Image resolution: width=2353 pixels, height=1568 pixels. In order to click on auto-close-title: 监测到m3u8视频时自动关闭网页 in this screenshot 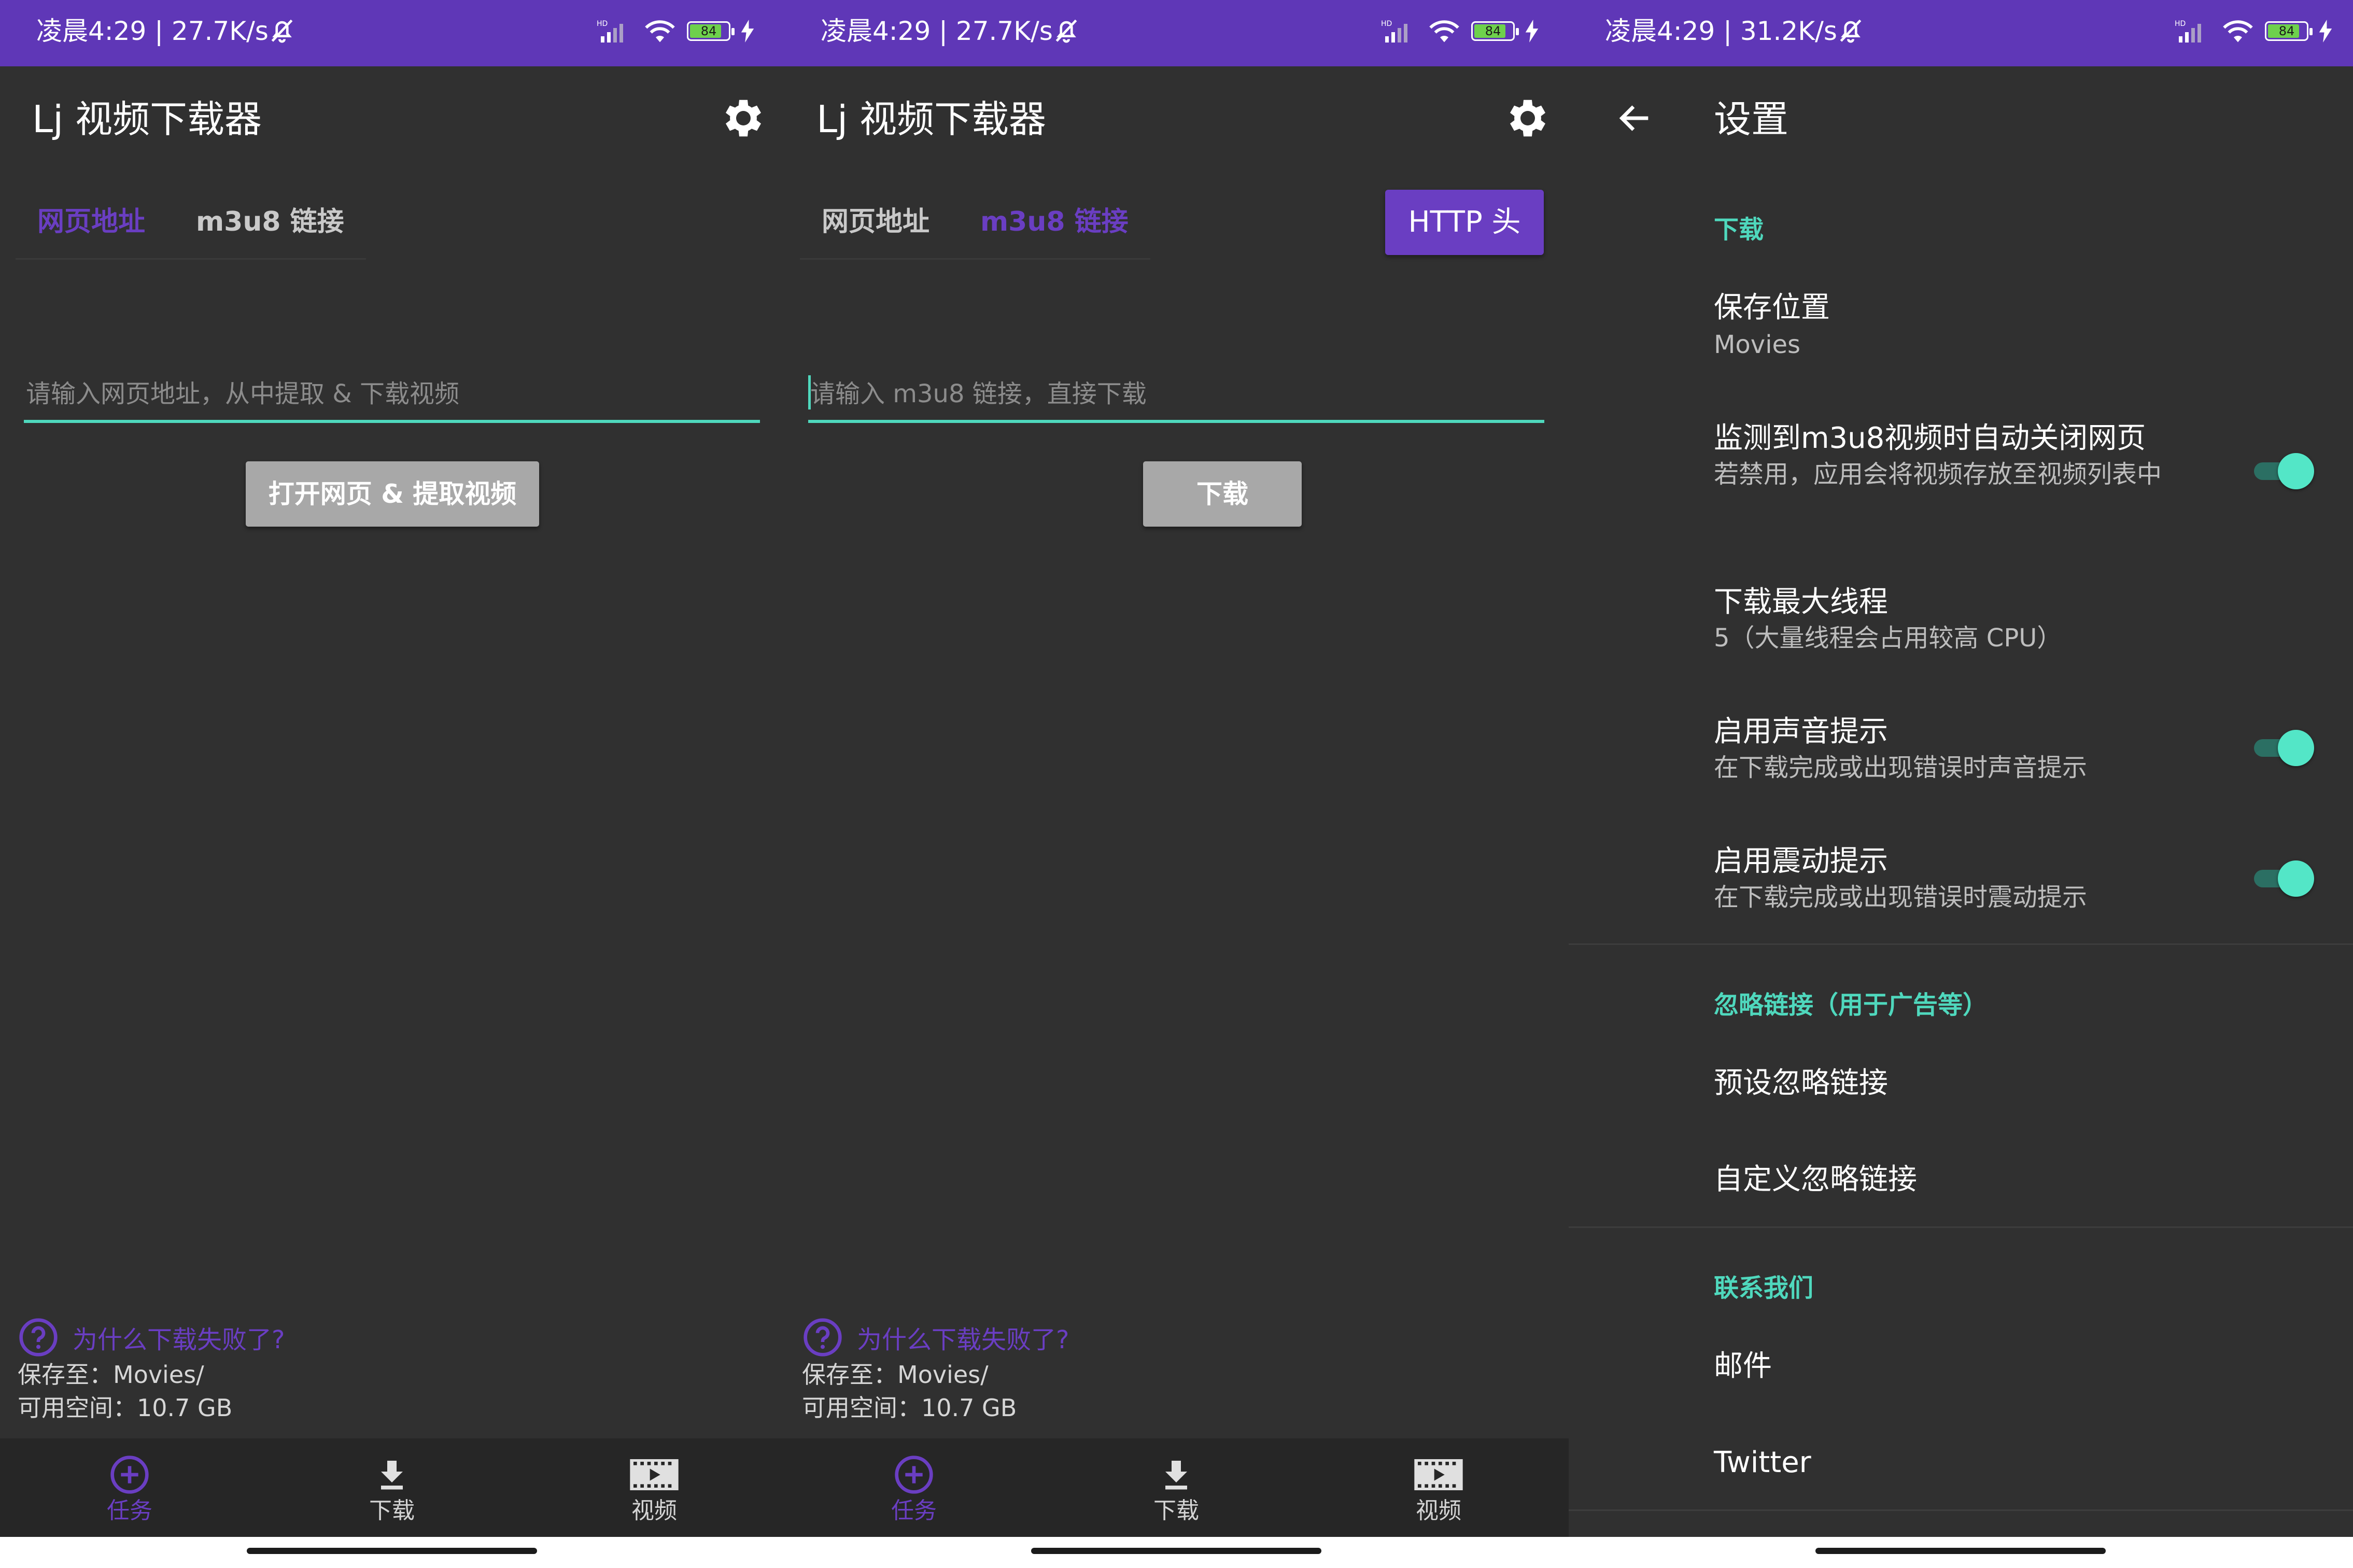, I will do `click(1930, 438)`.